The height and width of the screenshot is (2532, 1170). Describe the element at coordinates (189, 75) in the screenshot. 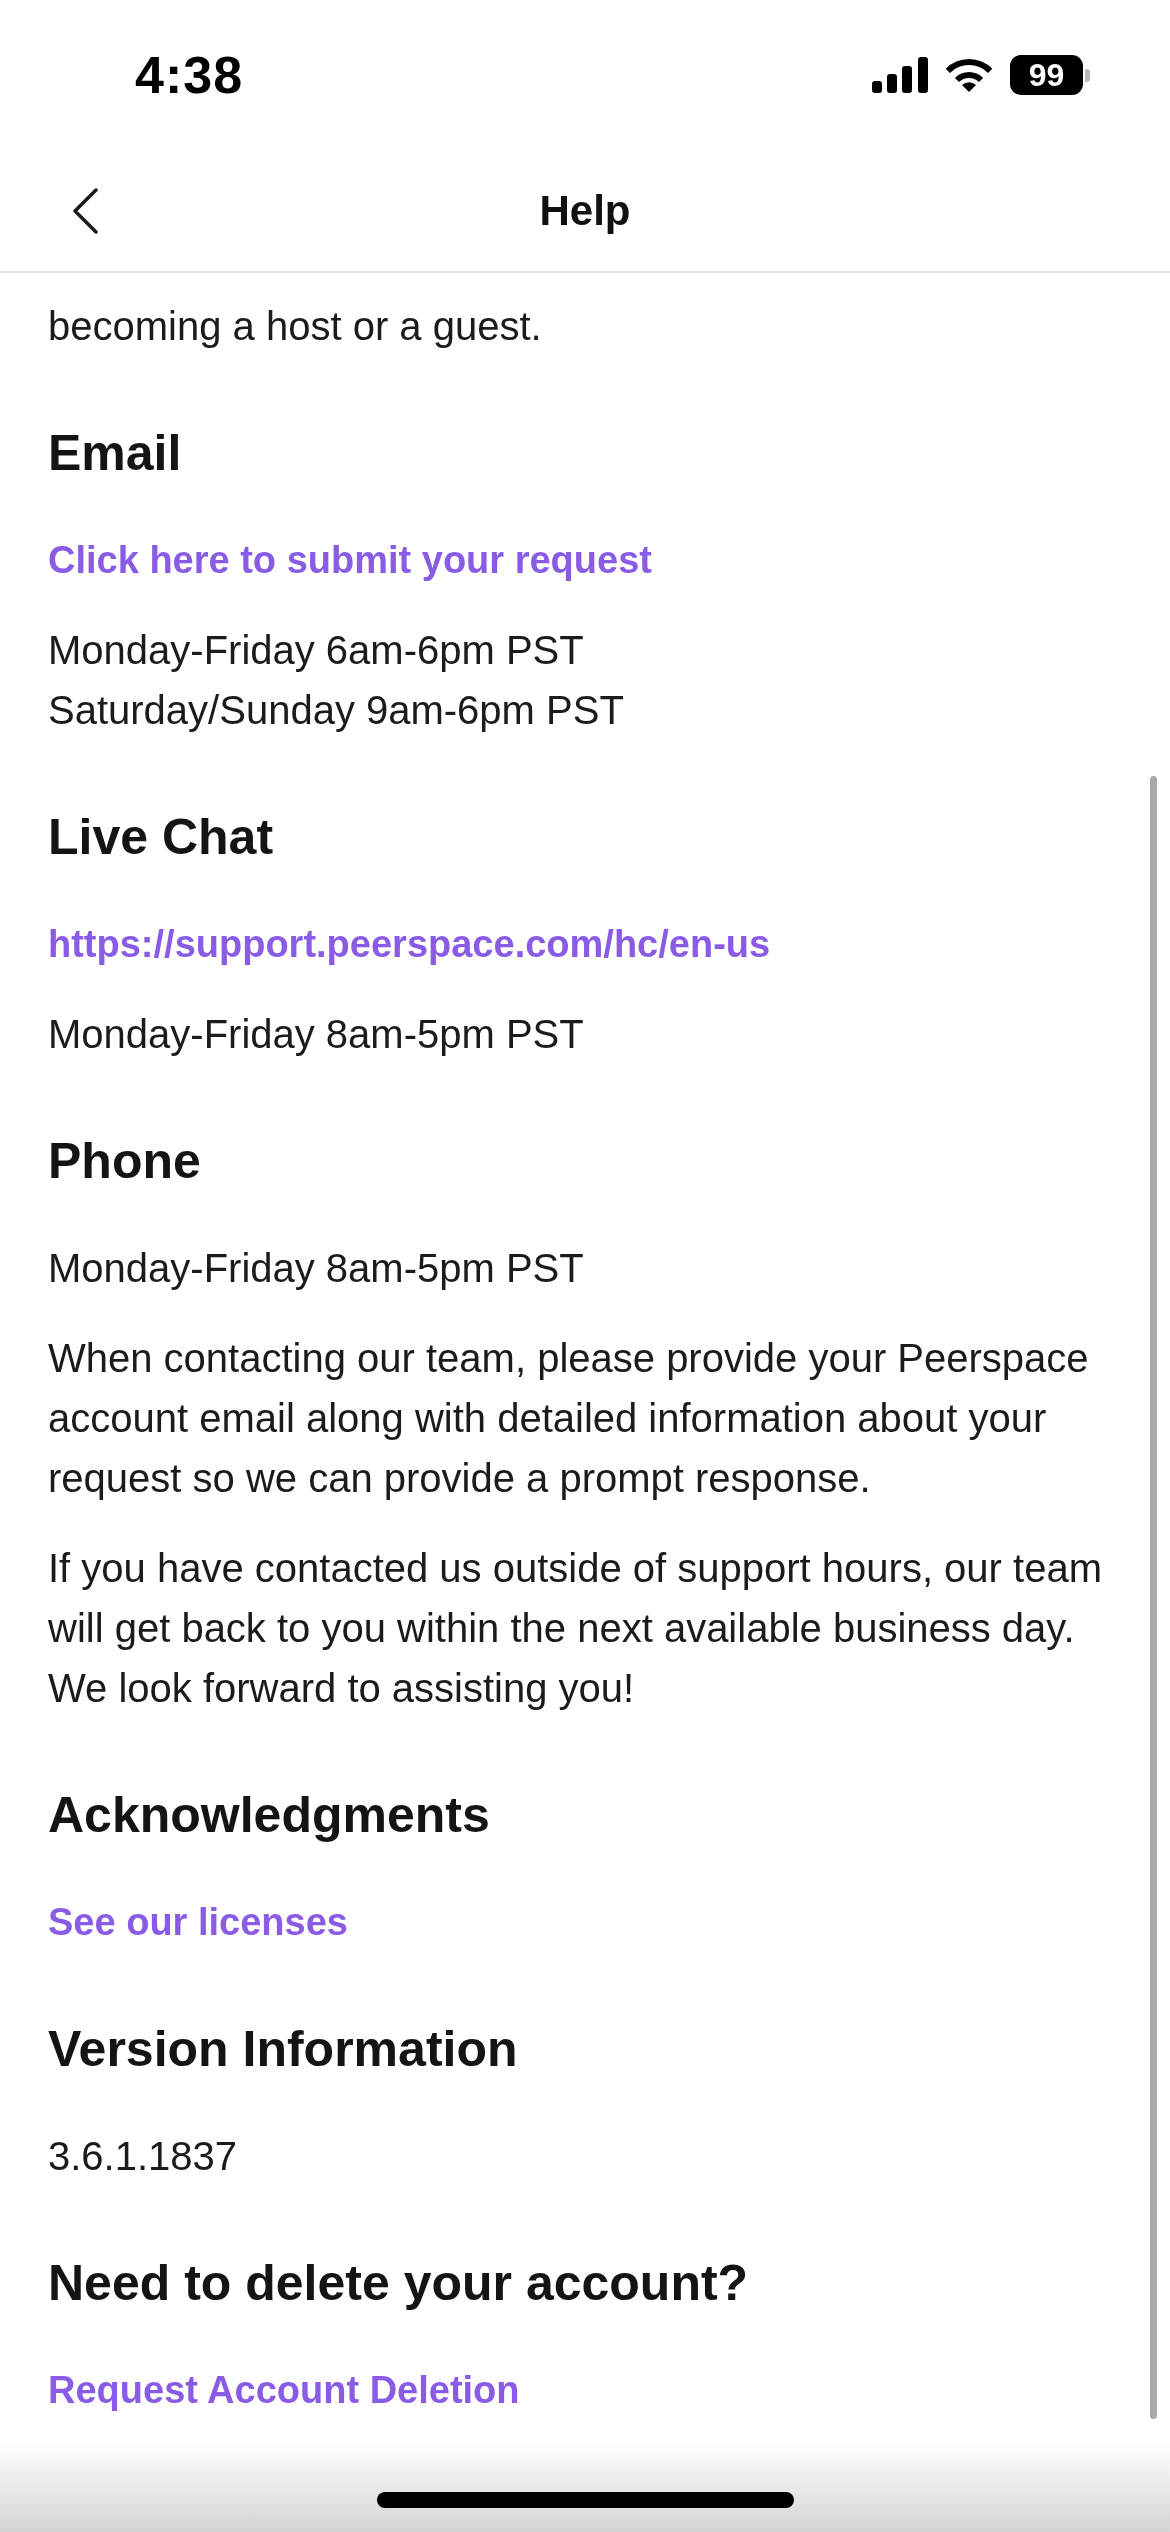

I see `status-time: 4:38` at that location.